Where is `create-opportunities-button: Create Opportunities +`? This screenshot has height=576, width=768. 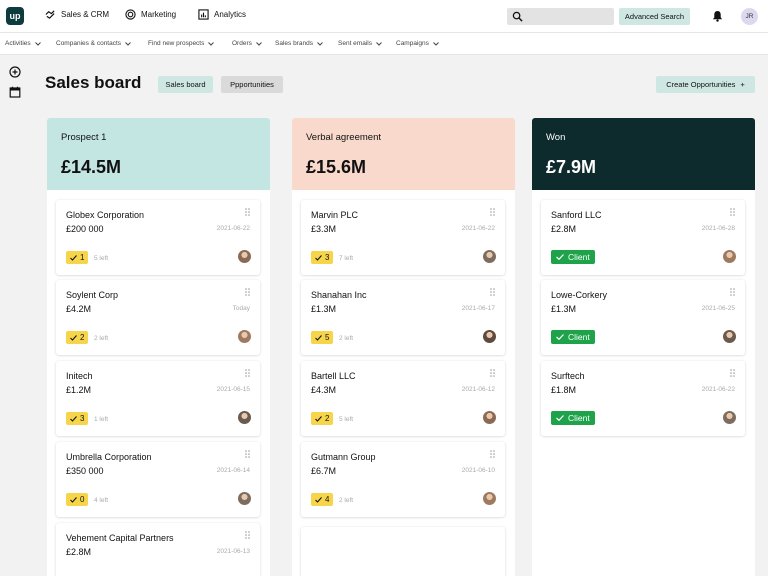 create-opportunities-button: Create Opportunities + is located at coordinates (705, 84).